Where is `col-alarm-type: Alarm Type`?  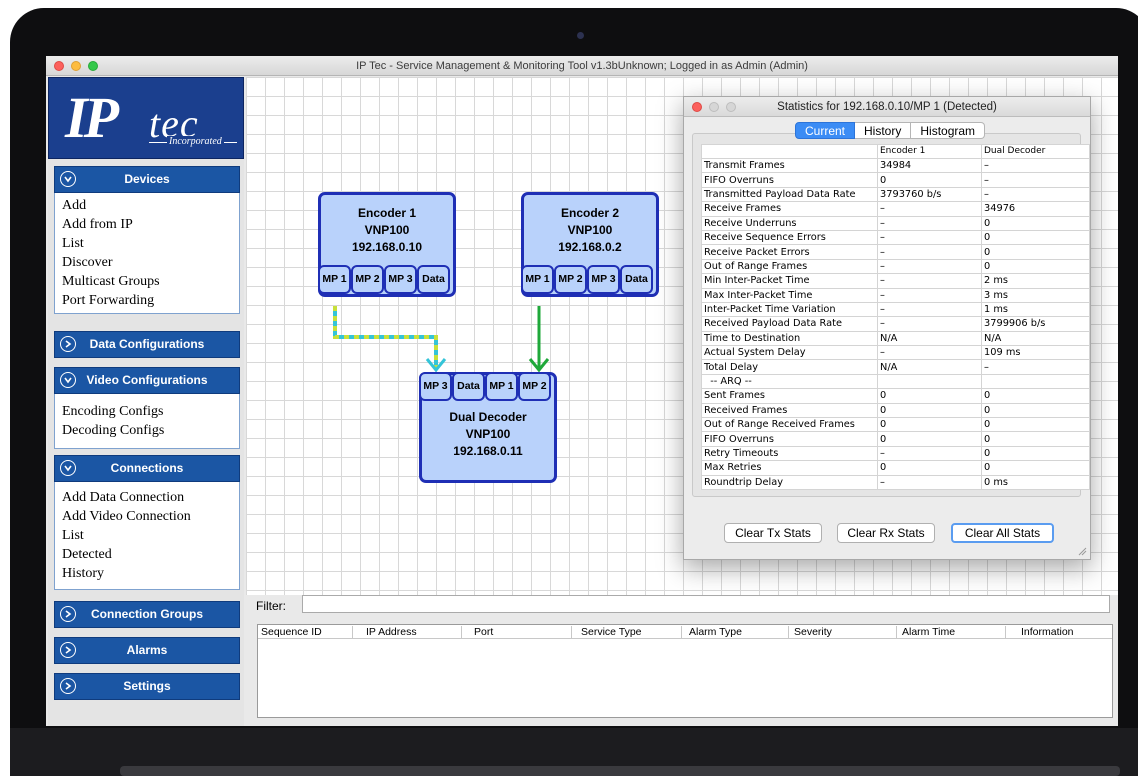 col-alarm-type: Alarm Type is located at coordinates (715, 632).